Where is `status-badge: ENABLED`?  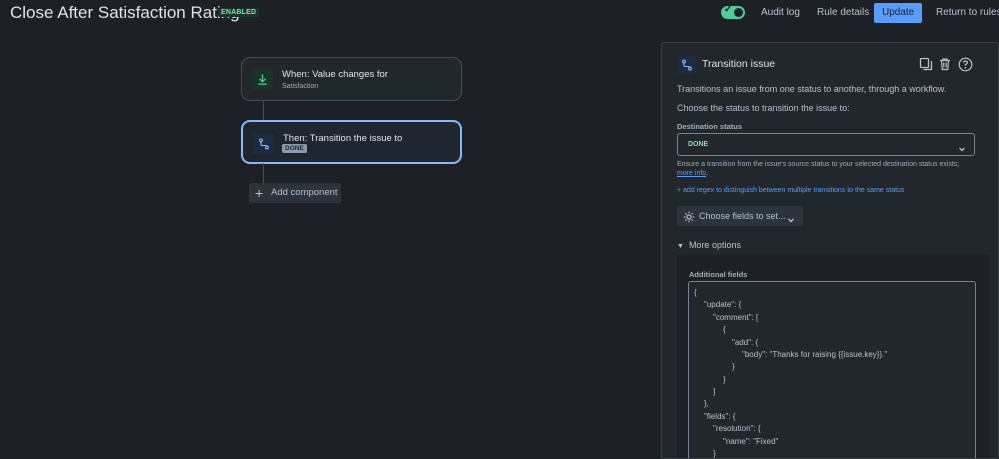
status-badge: ENABLED is located at coordinates (239, 12).